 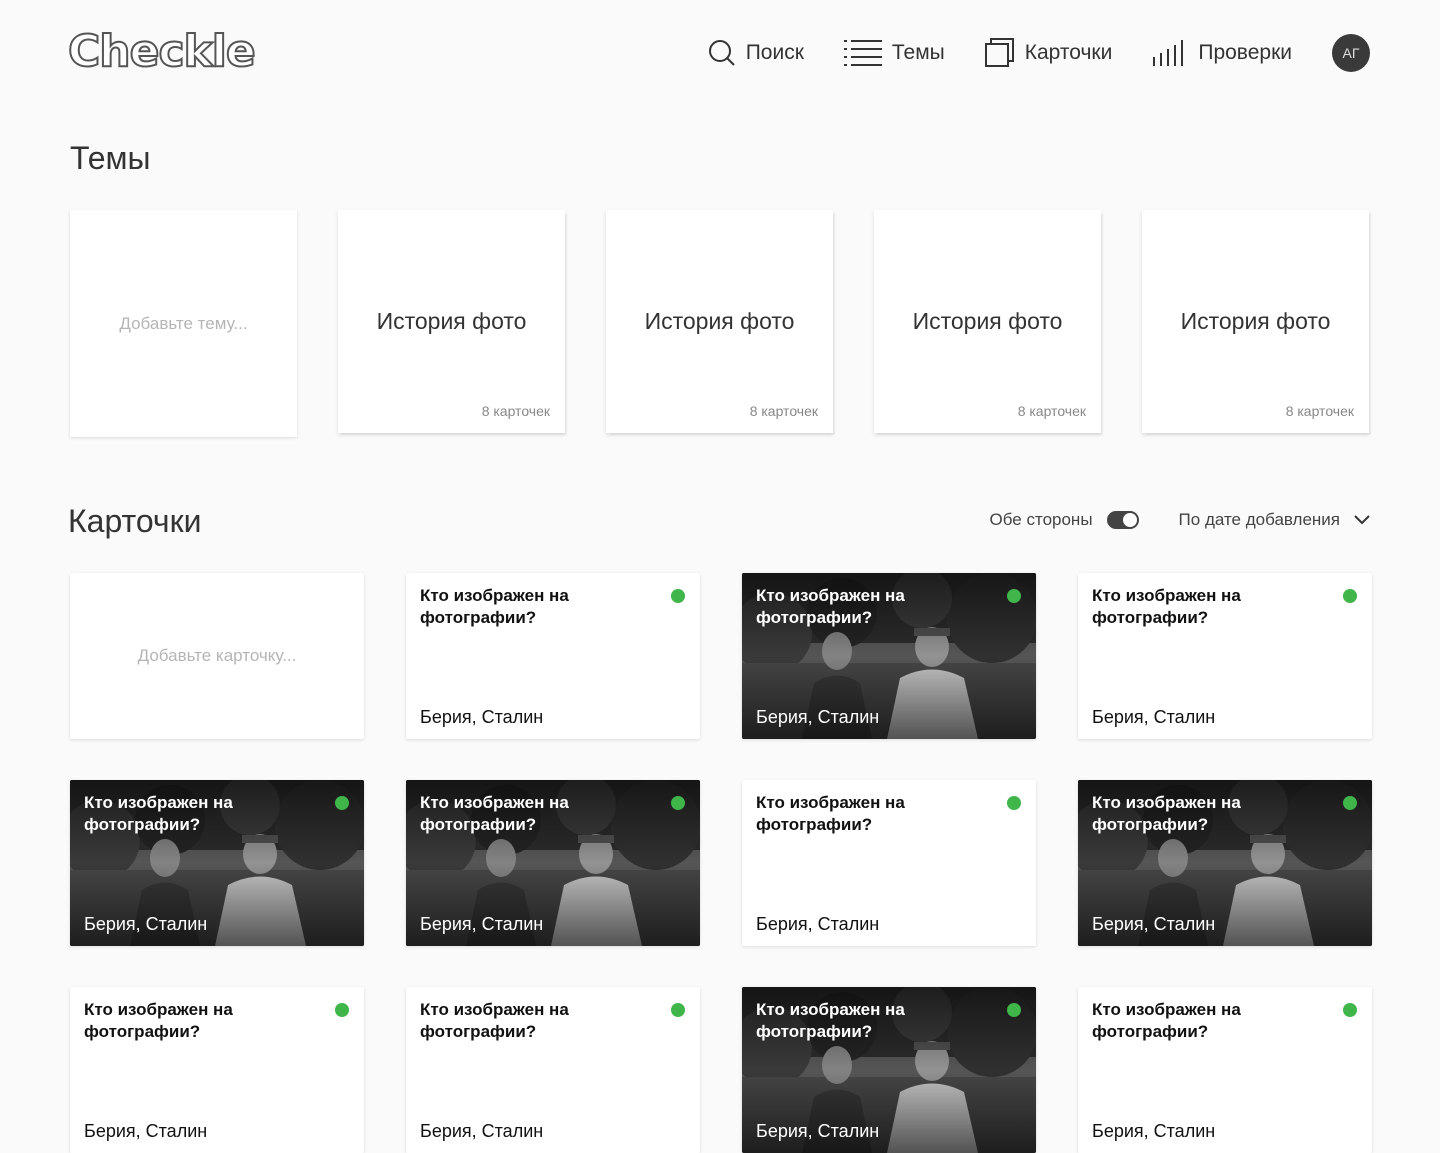 What do you see at coordinates (1122, 520) in the screenshot?
I see `both-sides-toggle` at bounding box center [1122, 520].